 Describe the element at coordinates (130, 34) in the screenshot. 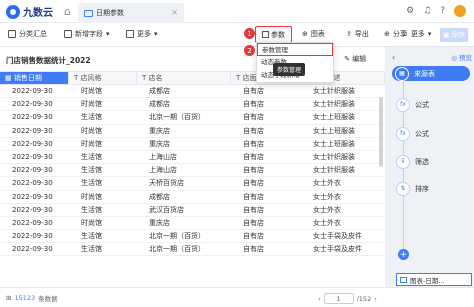

I see `grid-icon` at that location.